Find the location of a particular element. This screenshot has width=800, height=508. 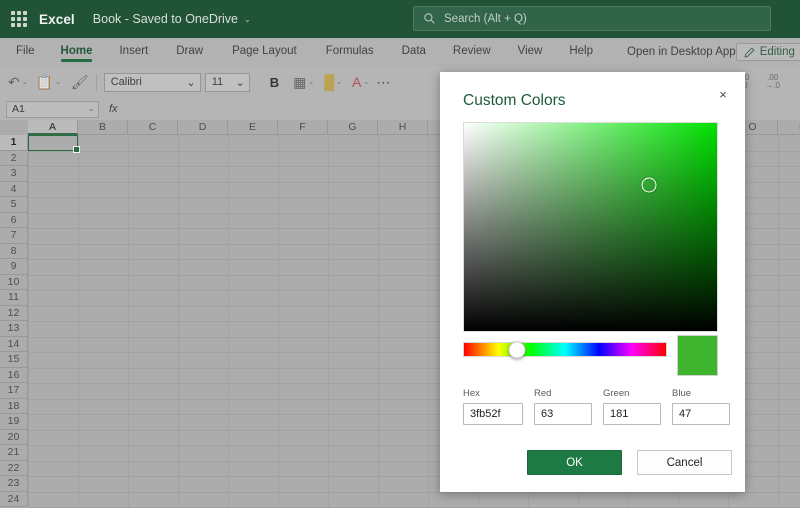

font-name-select: Calibri ⌄ is located at coordinates (152, 82).